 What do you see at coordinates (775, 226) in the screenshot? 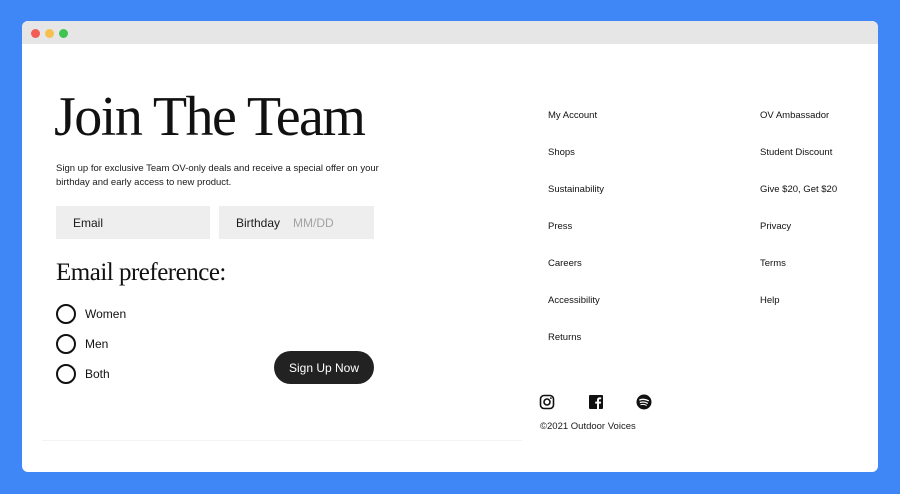
I see `footer-link-privacy: Privacy` at bounding box center [775, 226].